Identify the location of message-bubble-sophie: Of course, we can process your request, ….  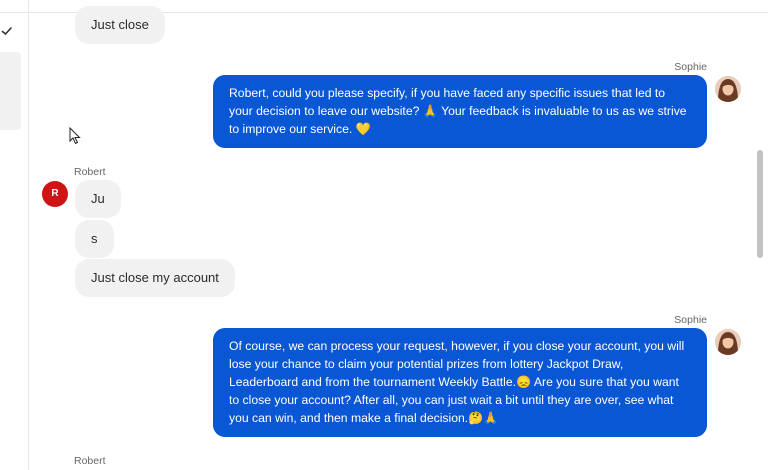
(460, 382).